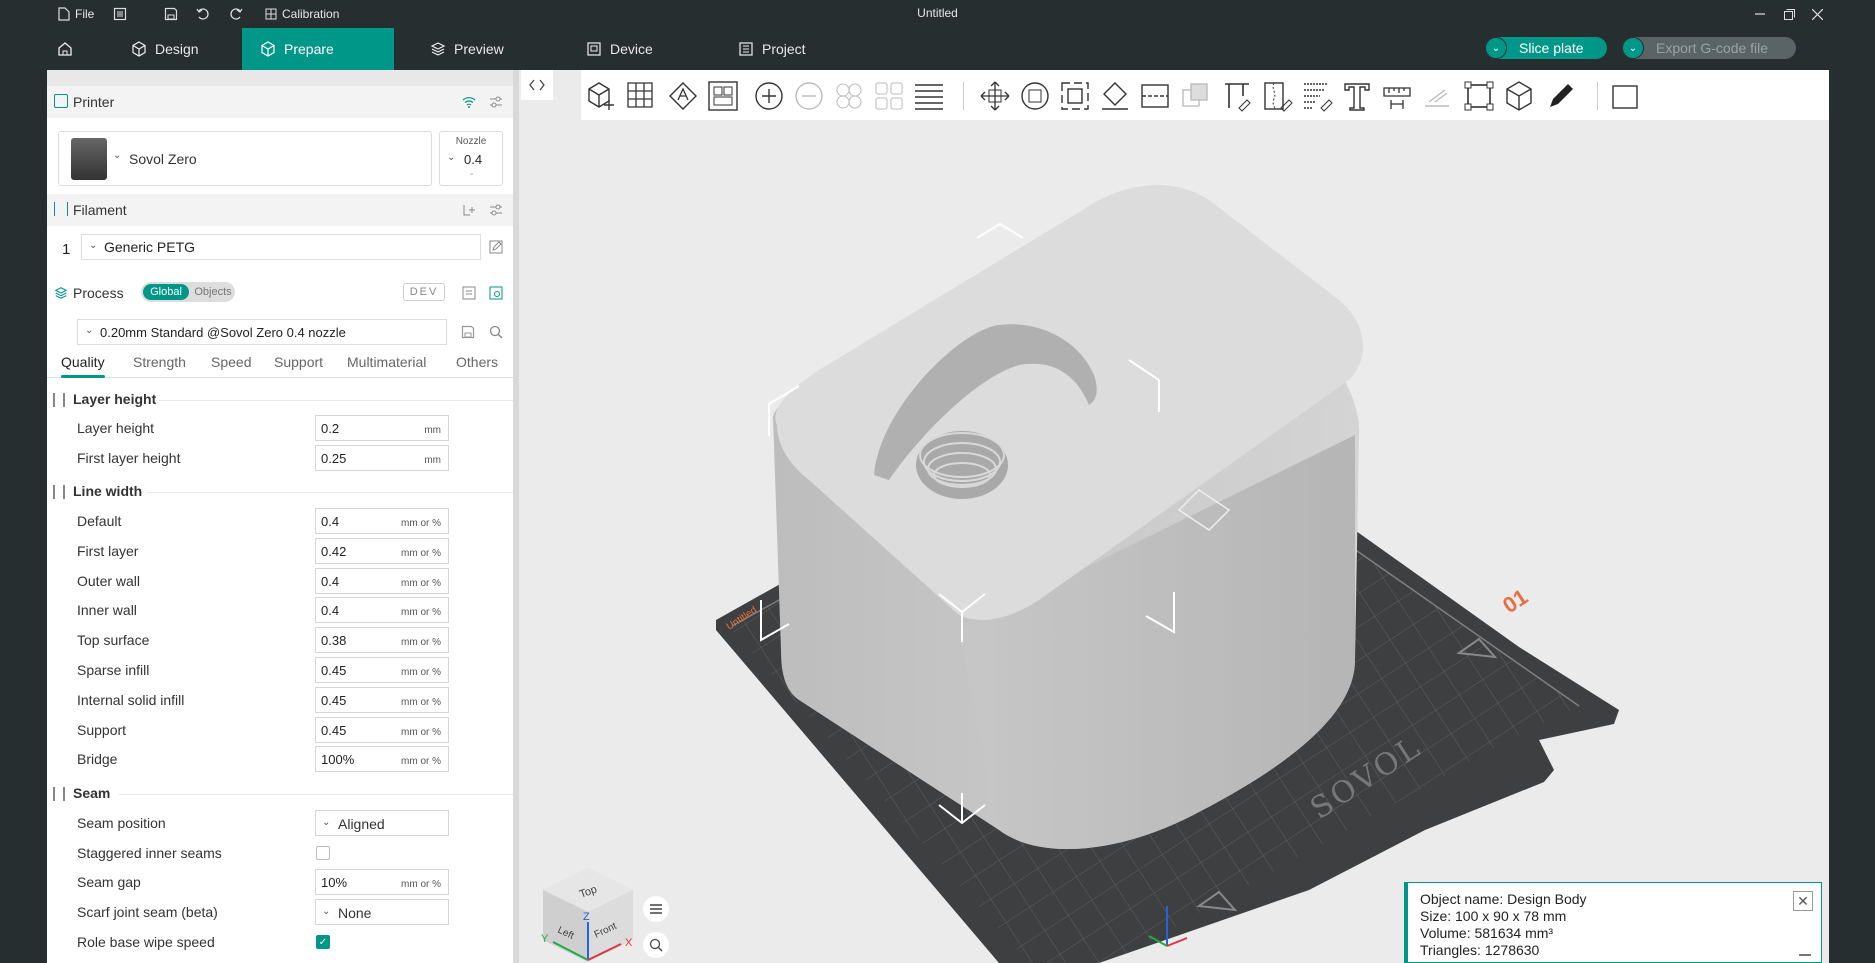 This screenshot has width=1875, height=963. Describe the element at coordinates (382, 759) in the screenshot. I see `line-width-bridge-input: 100% mm or %` at that location.